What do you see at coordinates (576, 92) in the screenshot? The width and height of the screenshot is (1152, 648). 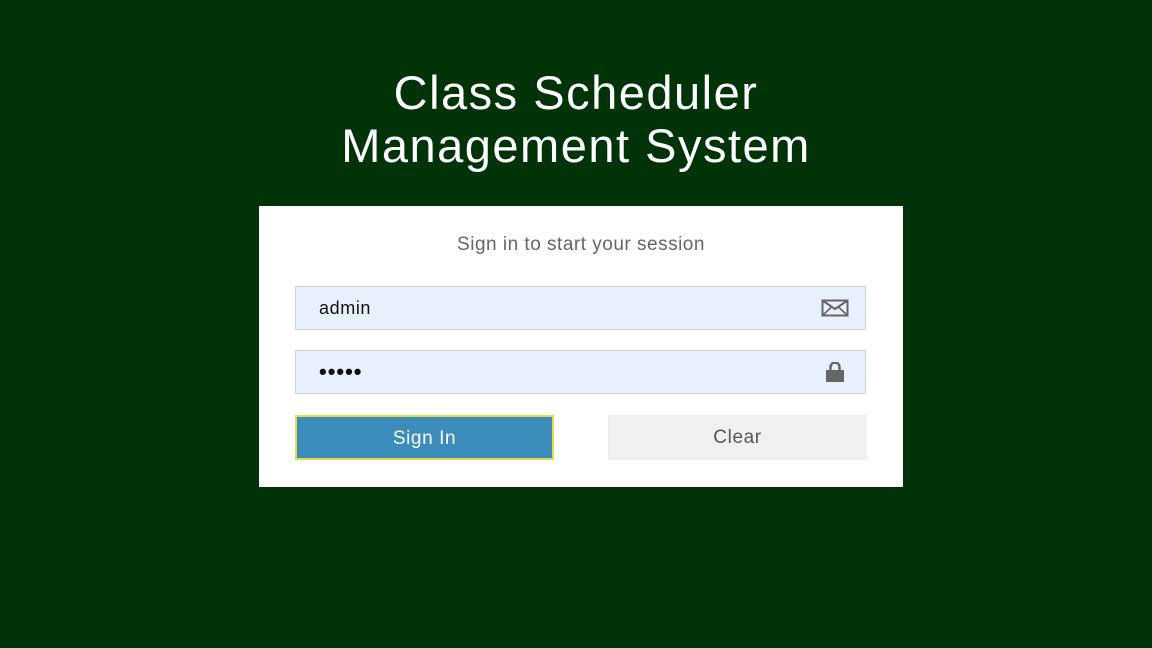 I see `app-title-line-1: Class Scheduler` at bounding box center [576, 92].